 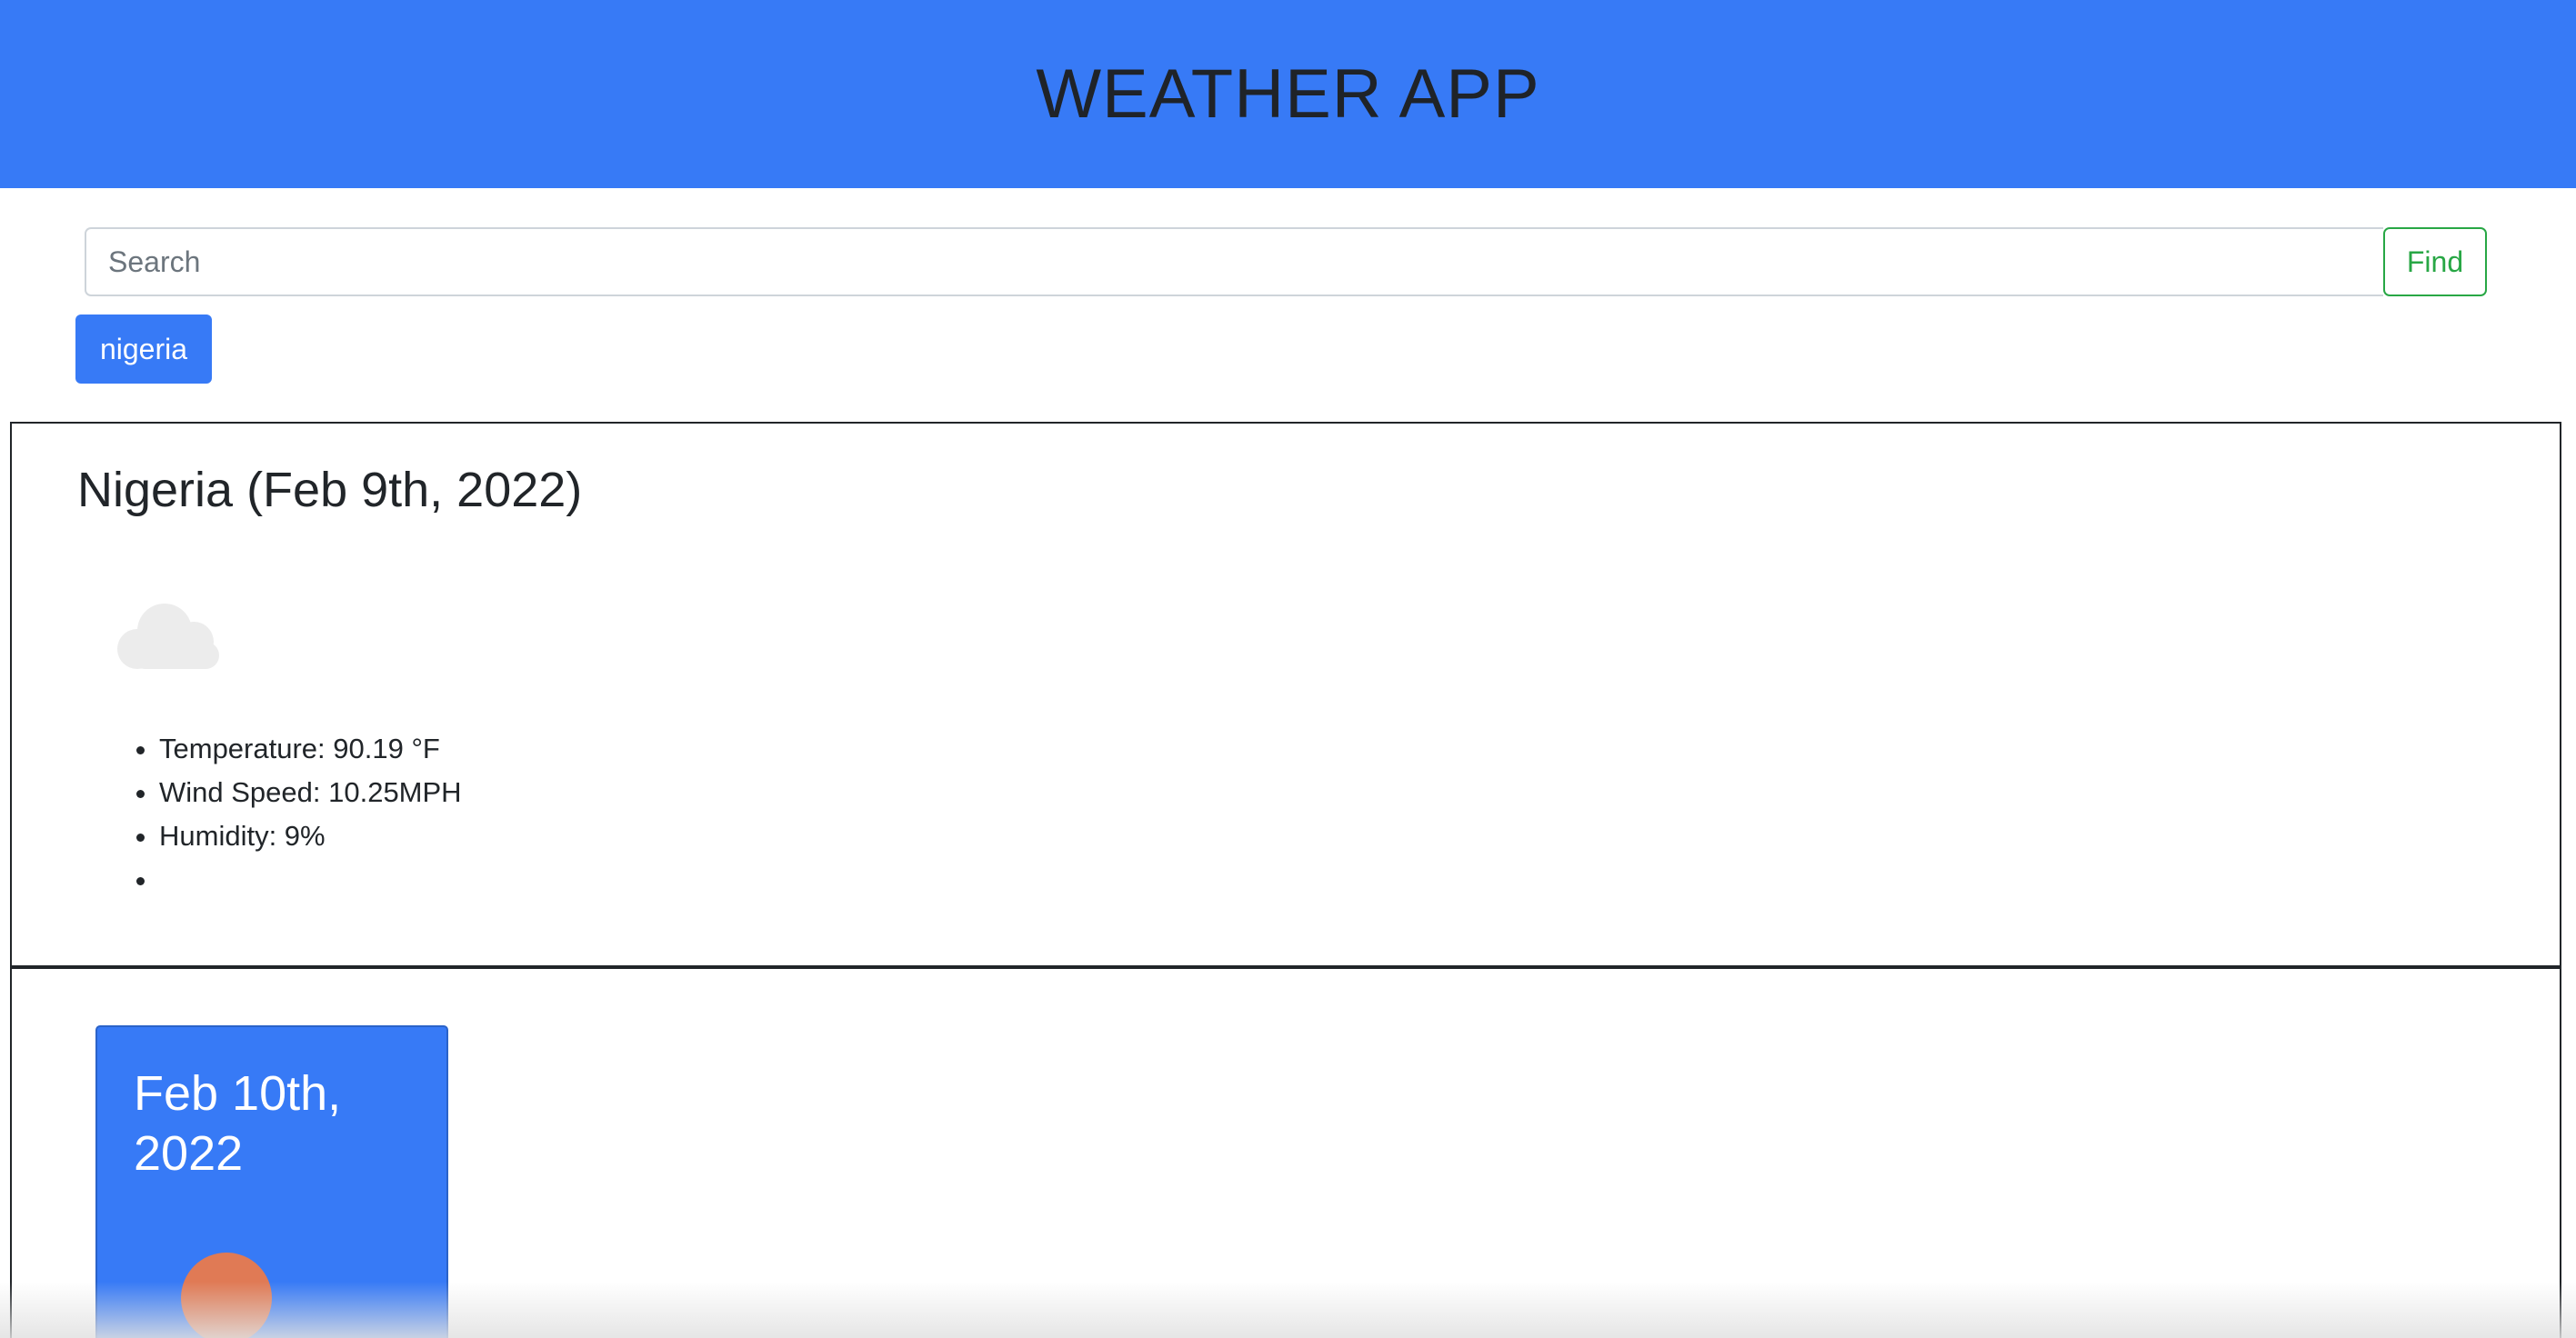 What do you see at coordinates (310, 880) in the screenshot?
I see `empty-stat` at bounding box center [310, 880].